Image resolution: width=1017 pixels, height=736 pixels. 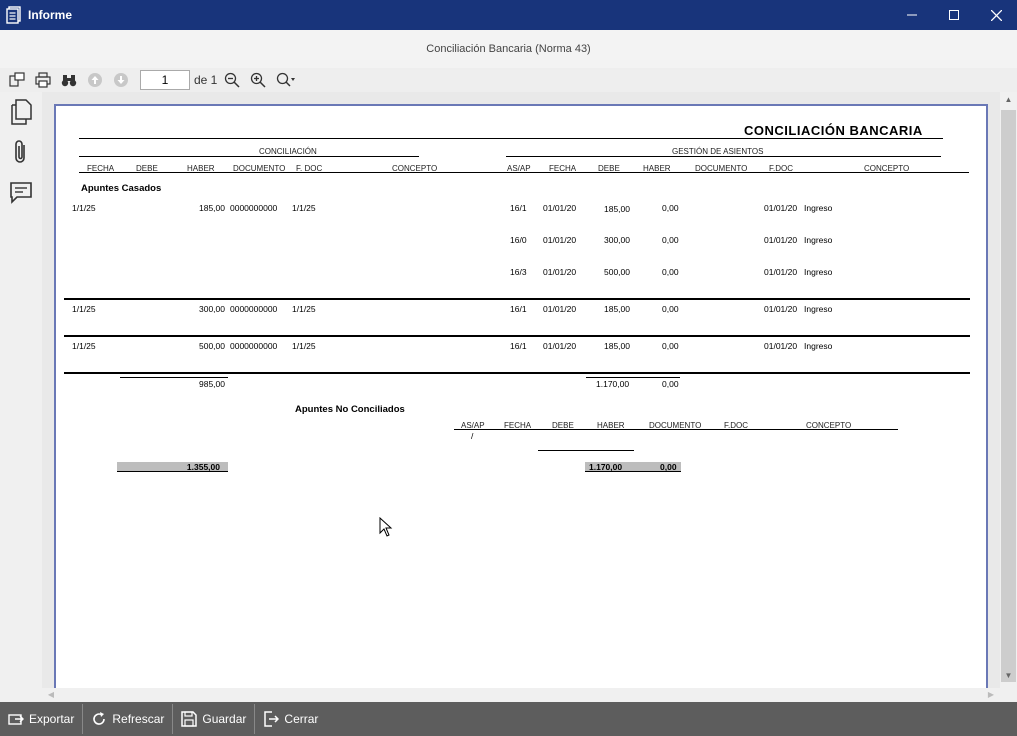 What do you see at coordinates (560, 272) in the screenshot?
I see `cas1r3-fecha: 01/01/20` at bounding box center [560, 272].